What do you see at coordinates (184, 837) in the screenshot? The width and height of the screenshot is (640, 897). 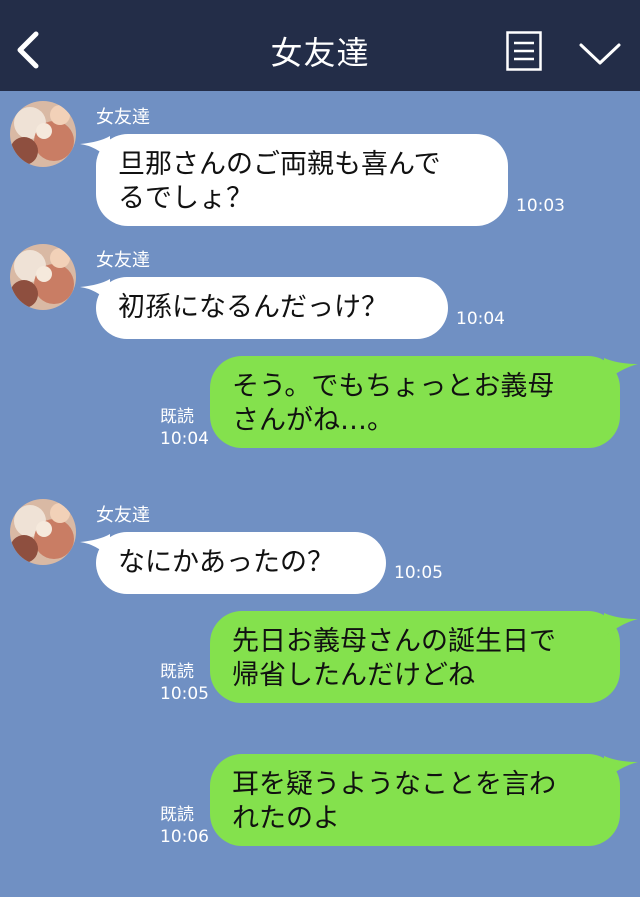 I see `message-time: 10:06` at bounding box center [184, 837].